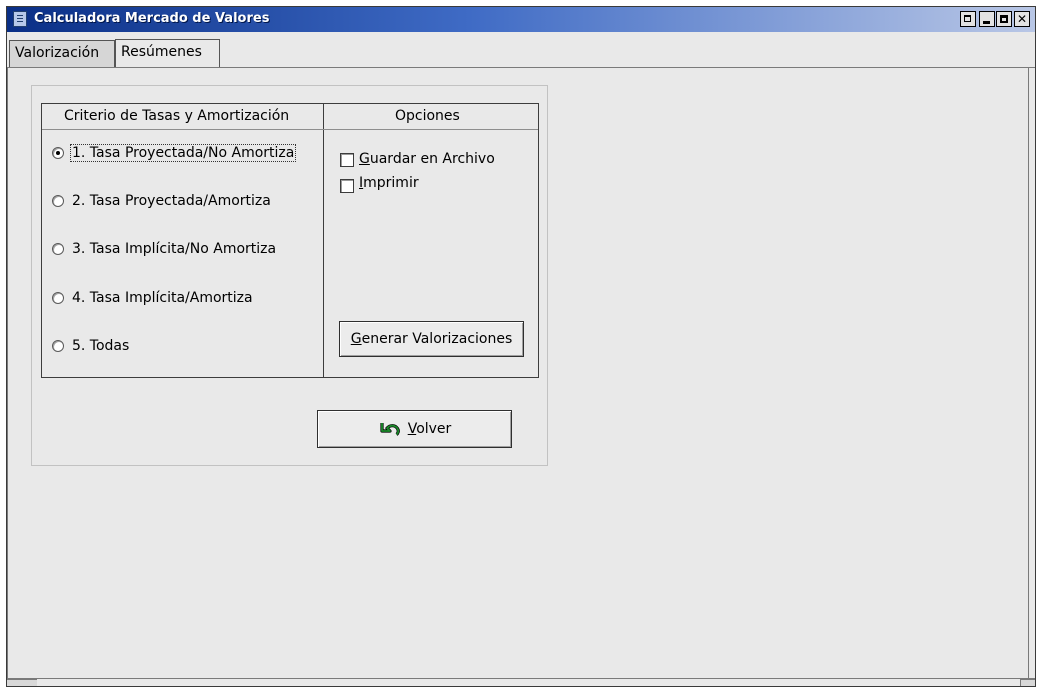 This screenshot has width=1041, height=687. What do you see at coordinates (171, 201) in the screenshot?
I see `criteria-option-label: 2. Tasa Proyectada/Amortiza` at bounding box center [171, 201].